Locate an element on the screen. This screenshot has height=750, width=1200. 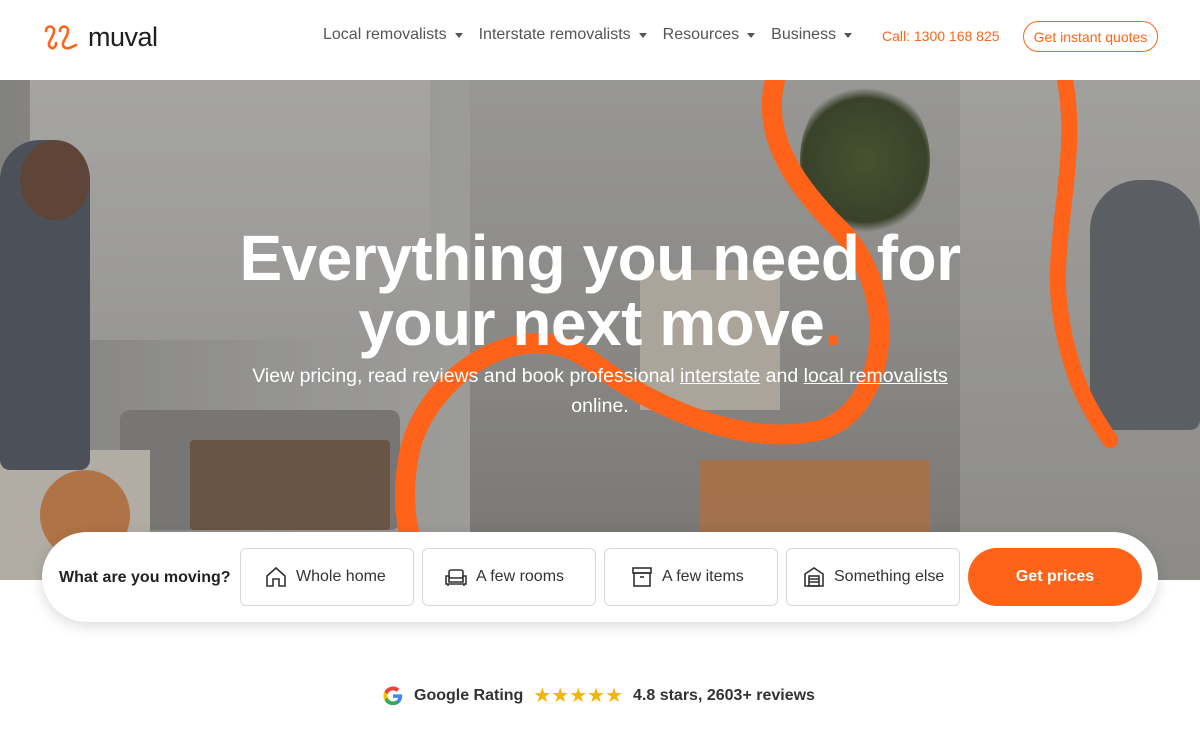
hero-subtitle-text: and is located at coordinates (782, 376).